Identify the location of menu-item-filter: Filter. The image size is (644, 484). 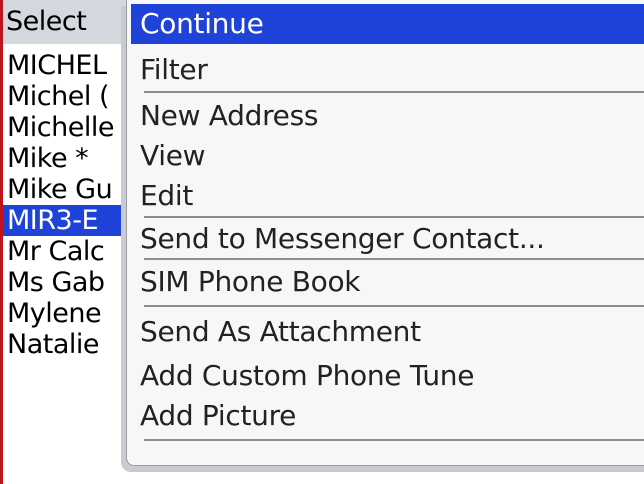
(387, 70).